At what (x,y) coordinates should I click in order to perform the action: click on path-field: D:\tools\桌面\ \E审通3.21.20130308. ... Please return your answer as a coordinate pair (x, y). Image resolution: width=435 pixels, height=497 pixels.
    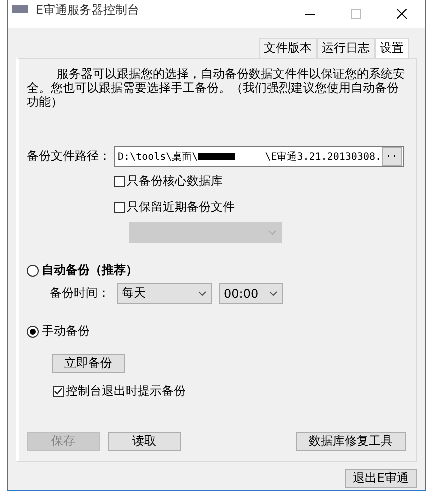
    Looking at the image, I should click on (259, 156).